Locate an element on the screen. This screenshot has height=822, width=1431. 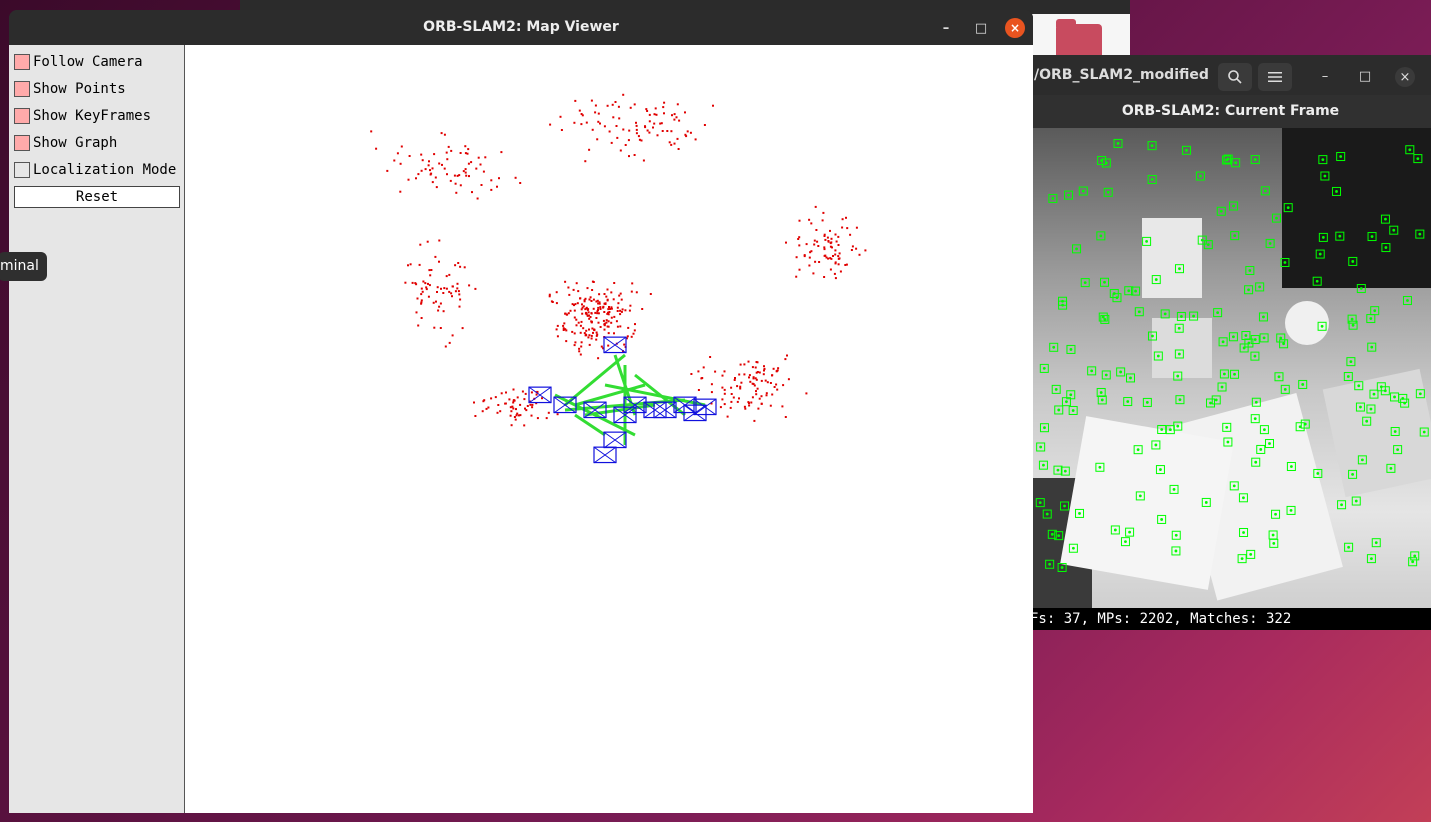
search-button is located at coordinates (1235, 77).